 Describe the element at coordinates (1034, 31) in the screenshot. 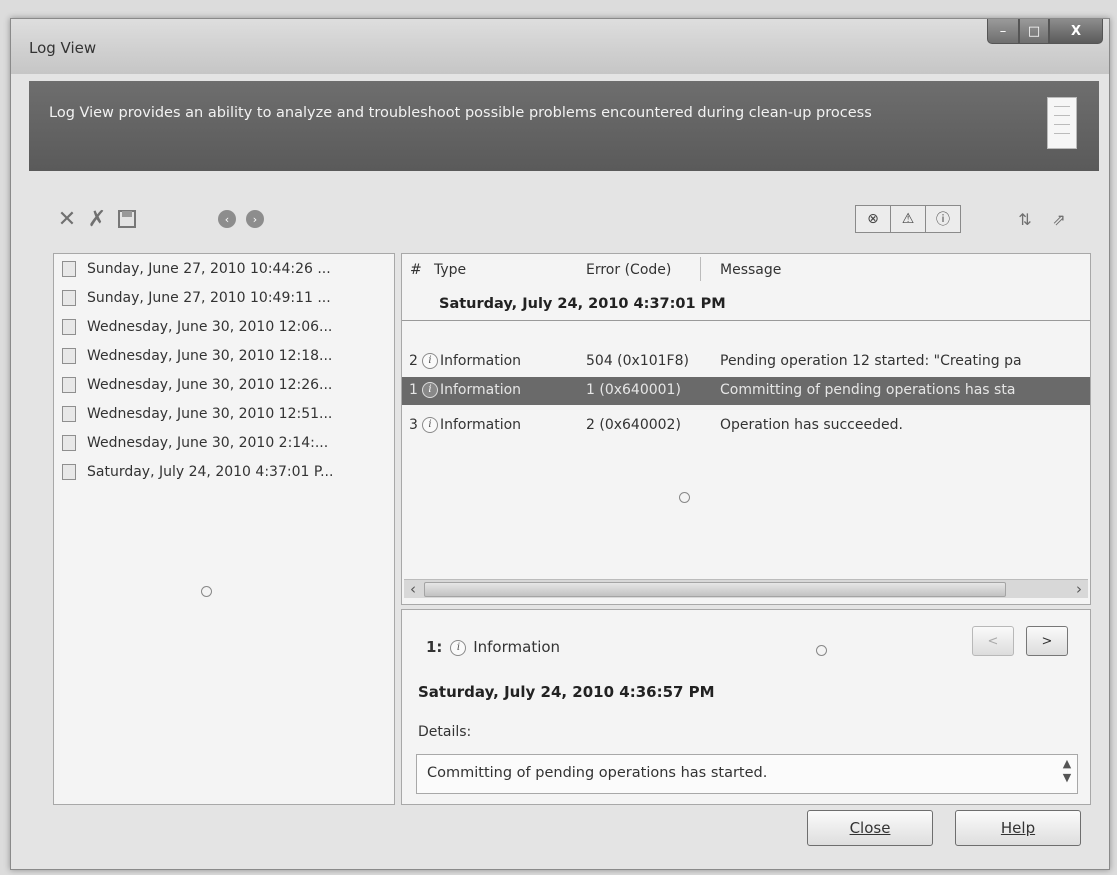

I see `maximize-button: □` at that location.